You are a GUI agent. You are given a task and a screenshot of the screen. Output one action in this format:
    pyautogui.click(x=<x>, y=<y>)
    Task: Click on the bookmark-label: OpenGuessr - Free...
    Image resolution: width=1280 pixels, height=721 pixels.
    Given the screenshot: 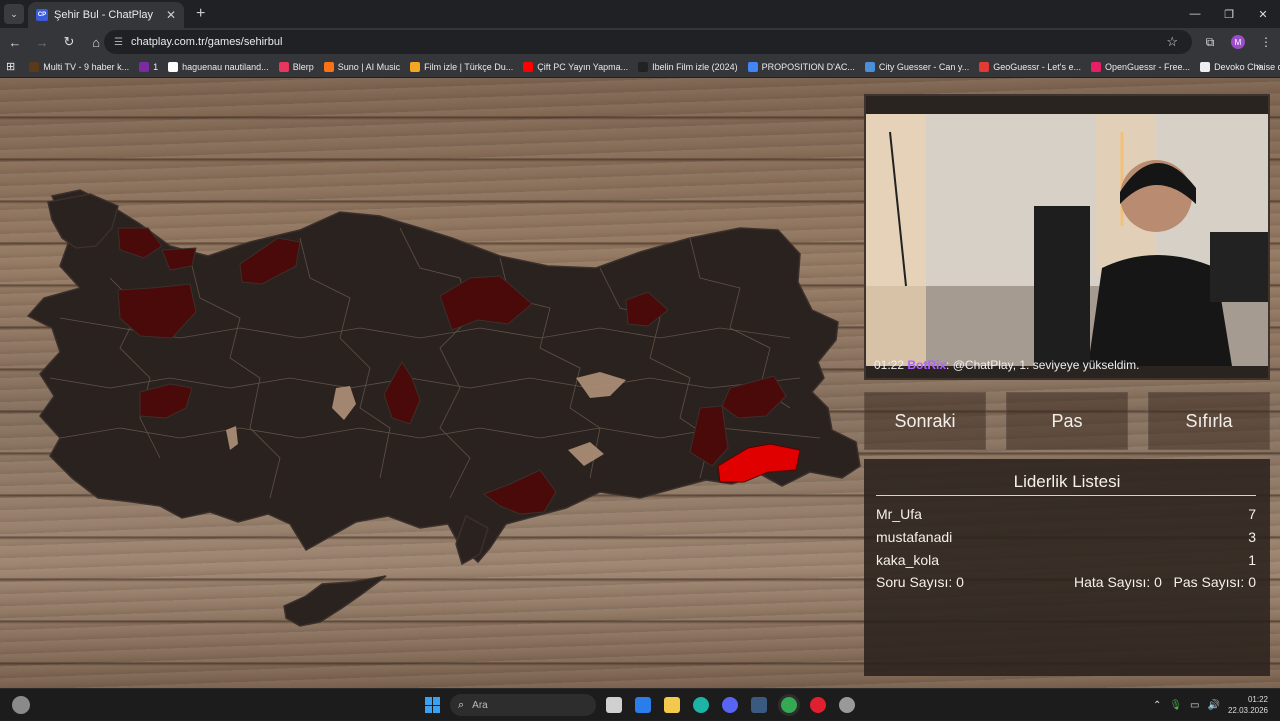 What is the action you would take?
    pyautogui.click(x=1148, y=66)
    